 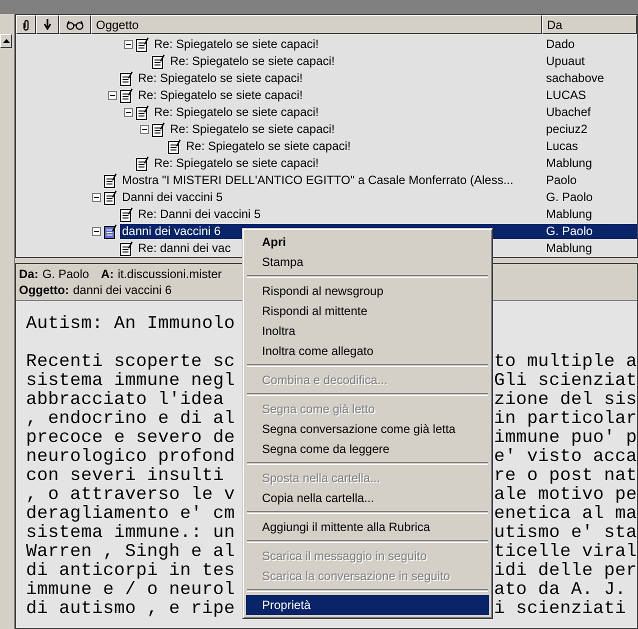 I want to click on body-text: di autismo , e ripe, so click(x=131, y=609).